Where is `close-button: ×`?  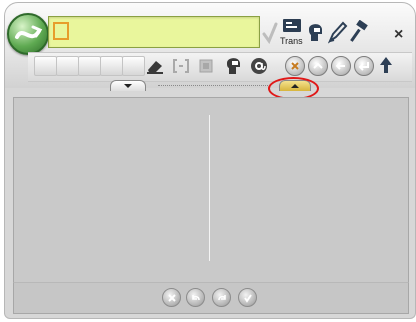
close-button: × is located at coordinates (398, 35).